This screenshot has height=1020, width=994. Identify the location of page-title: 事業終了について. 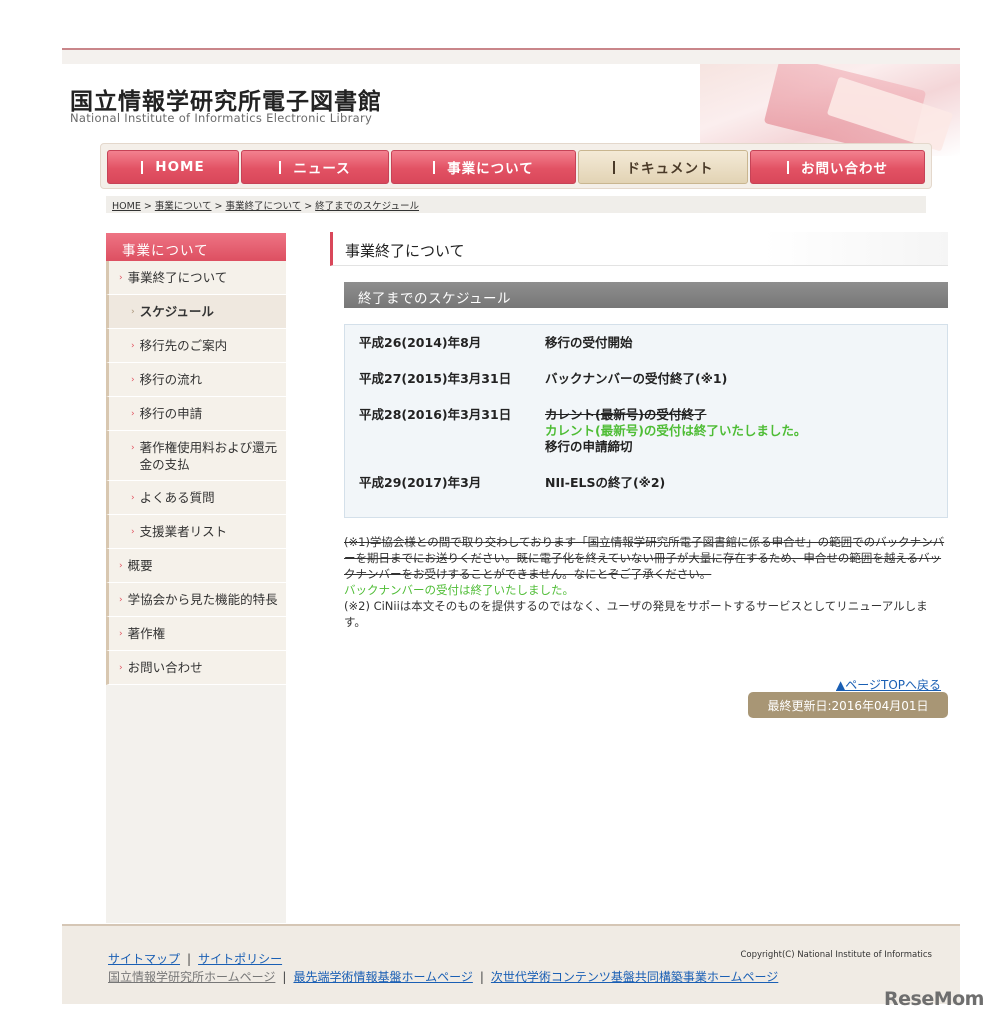
(639, 249).